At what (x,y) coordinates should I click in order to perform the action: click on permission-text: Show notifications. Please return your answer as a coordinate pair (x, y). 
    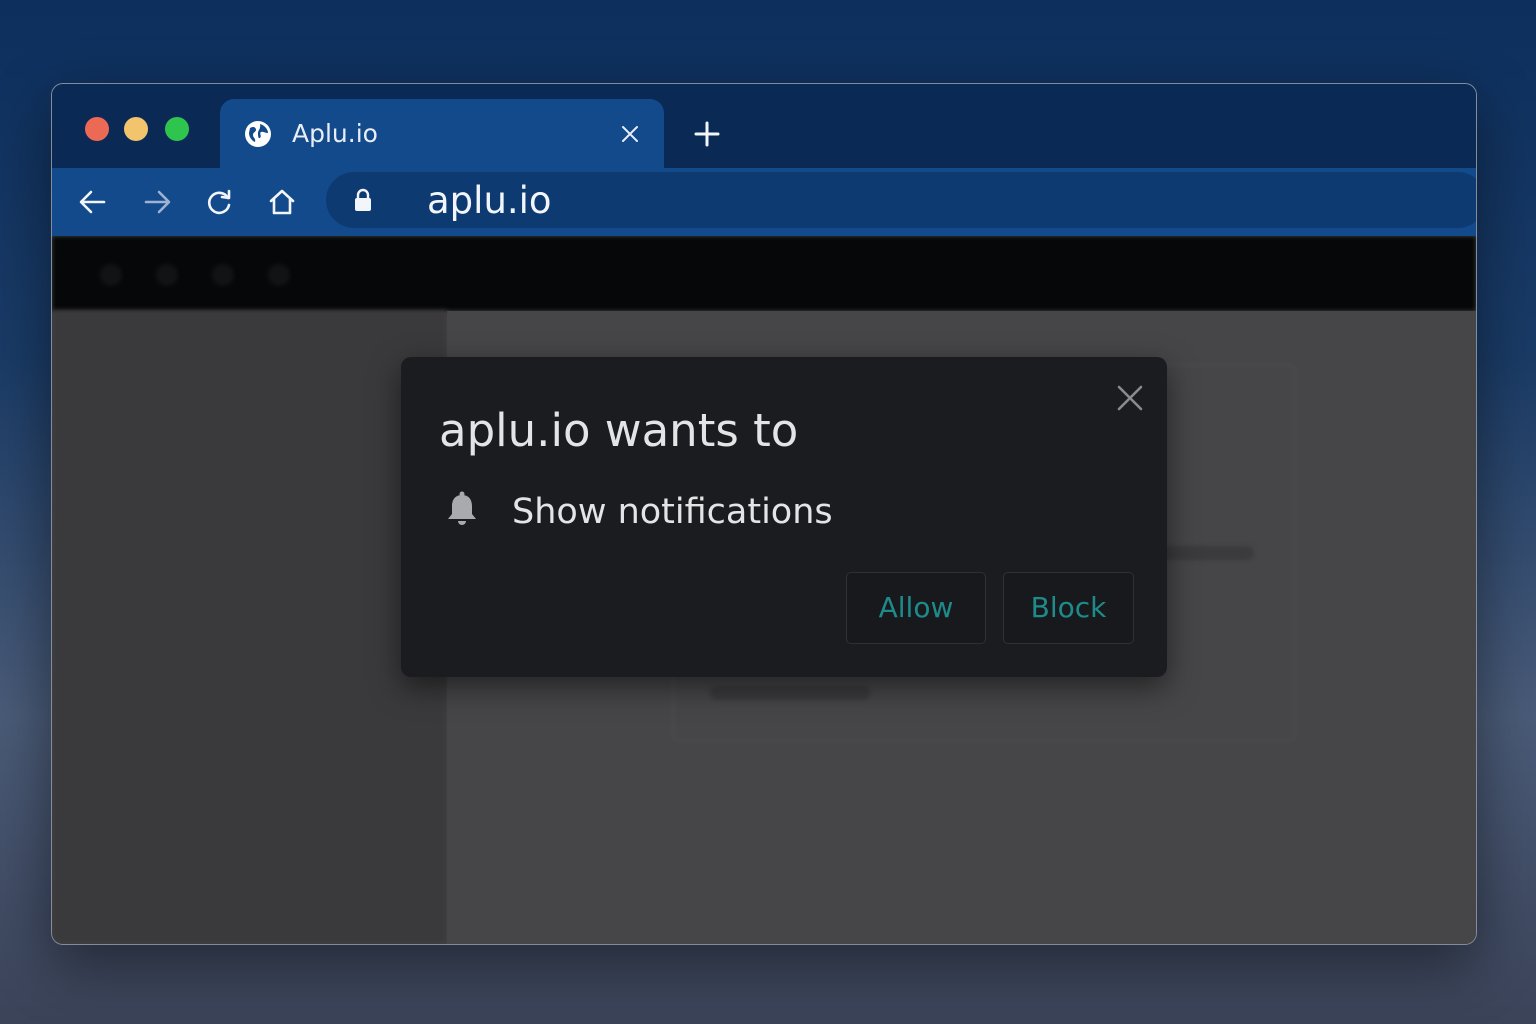
    Looking at the image, I should click on (672, 512).